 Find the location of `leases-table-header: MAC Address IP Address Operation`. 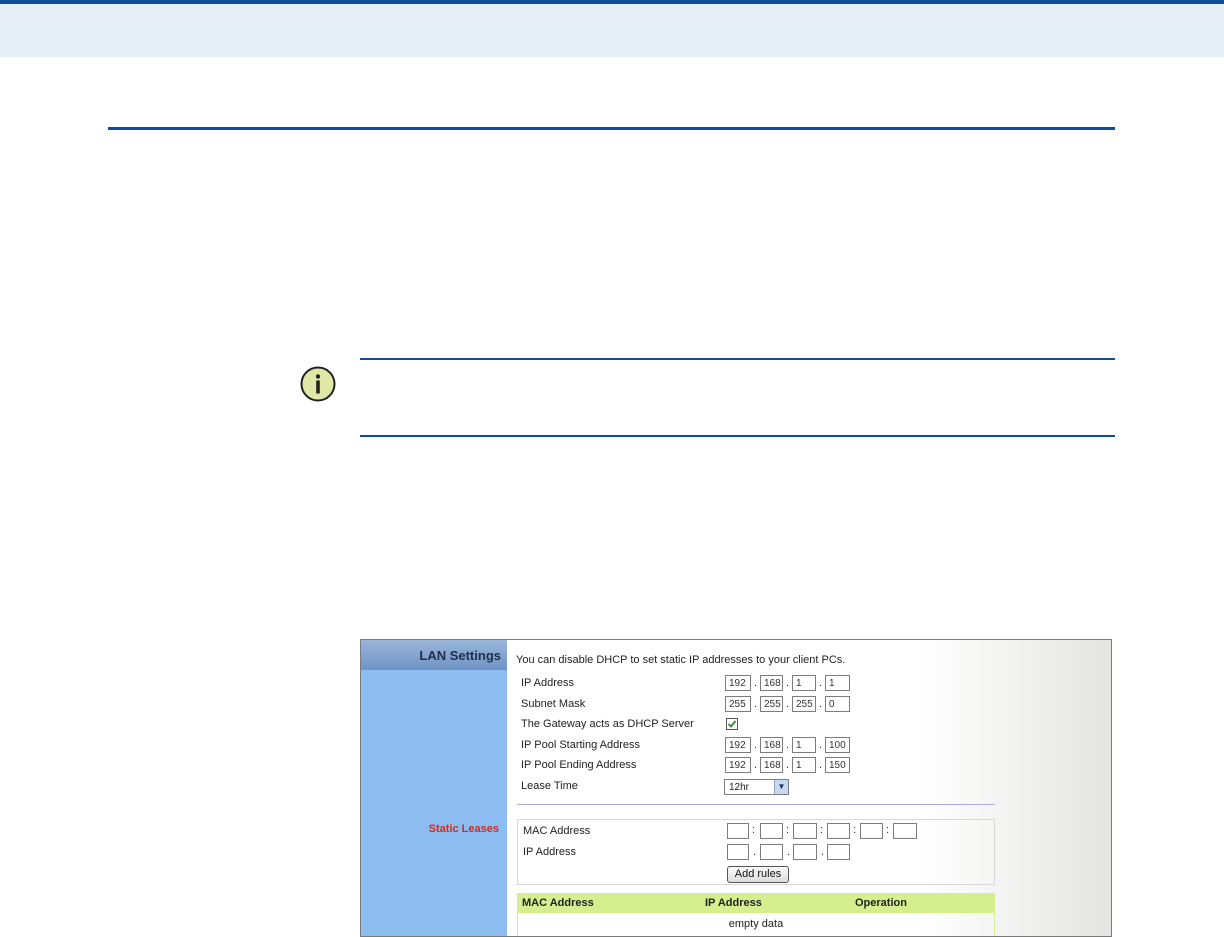

leases-table-header: MAC Address IP Address Operation is located at coordinates (756, 903).